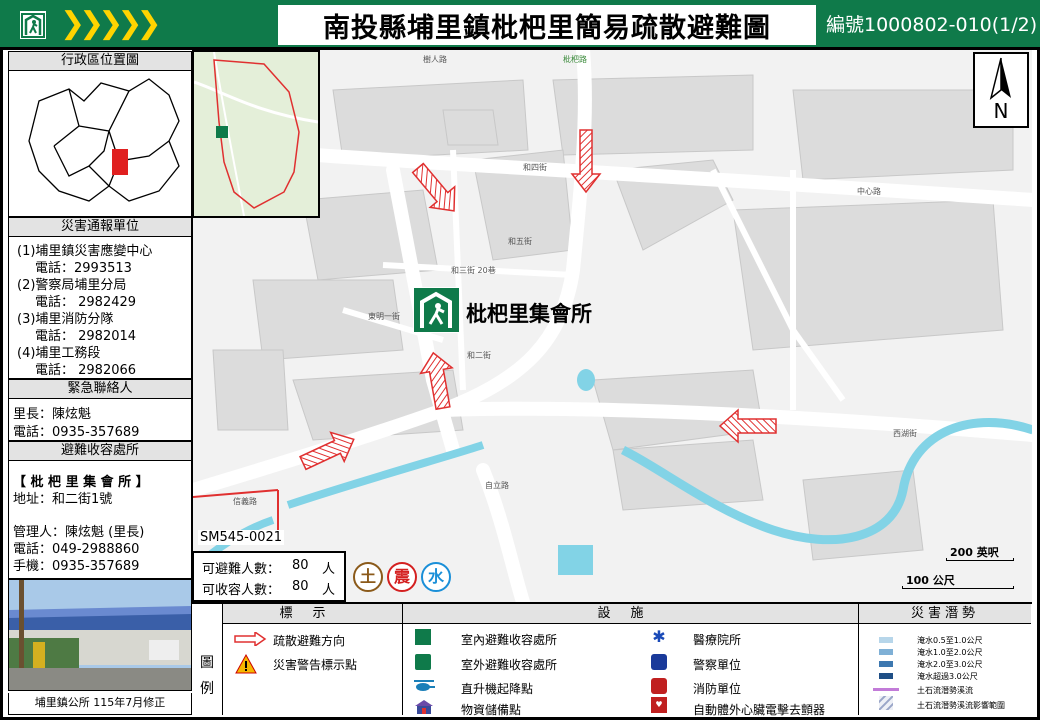 This screenshot has height=720, width=1040. Describe the element at coordinates (659, 705) in the screenshot. I see `aed-icon: ♥` at that location.